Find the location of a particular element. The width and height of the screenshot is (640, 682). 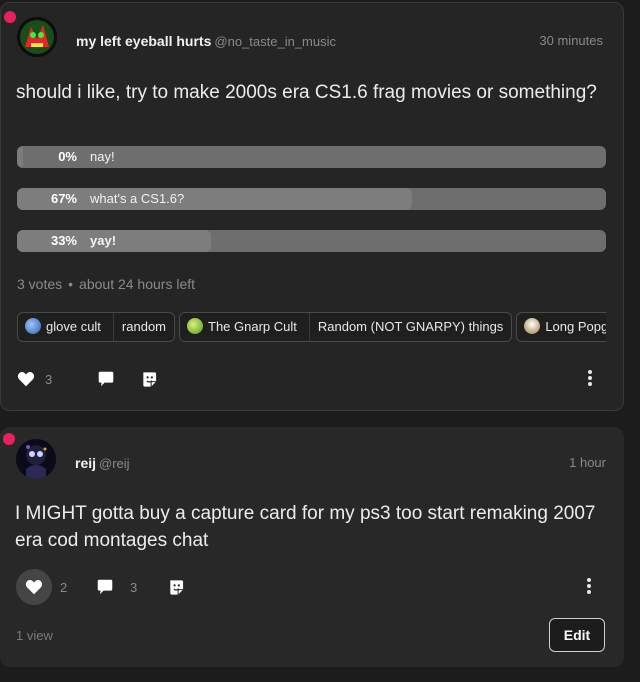

poll-percent: 33% is located at coordinates (63, 240).